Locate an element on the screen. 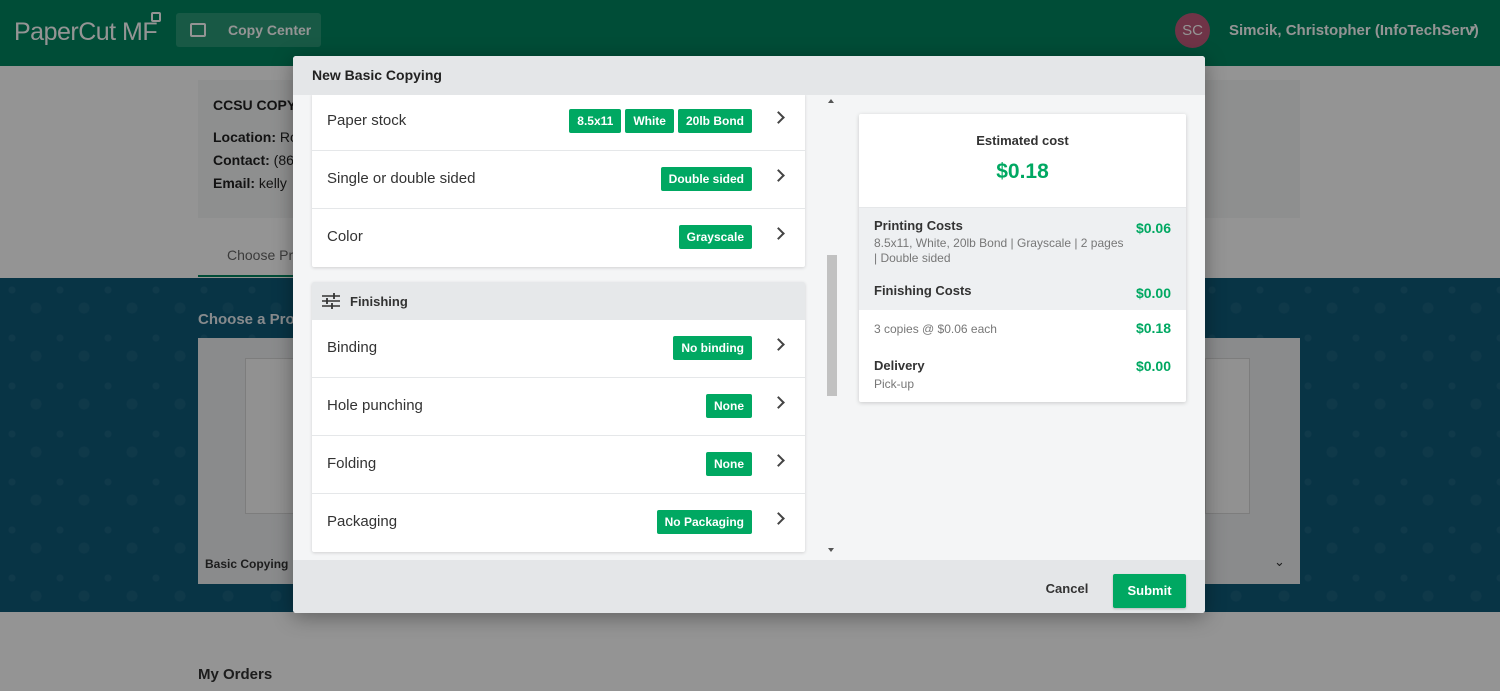  dialog-header: New Basic Copying is located at coordinates (749, 75).